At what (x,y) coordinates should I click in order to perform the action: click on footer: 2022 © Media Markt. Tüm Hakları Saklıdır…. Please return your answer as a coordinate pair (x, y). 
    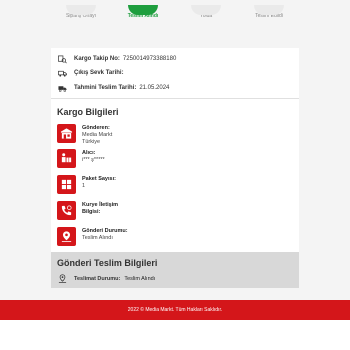
    Looking at the image, I should click on (175, 310).